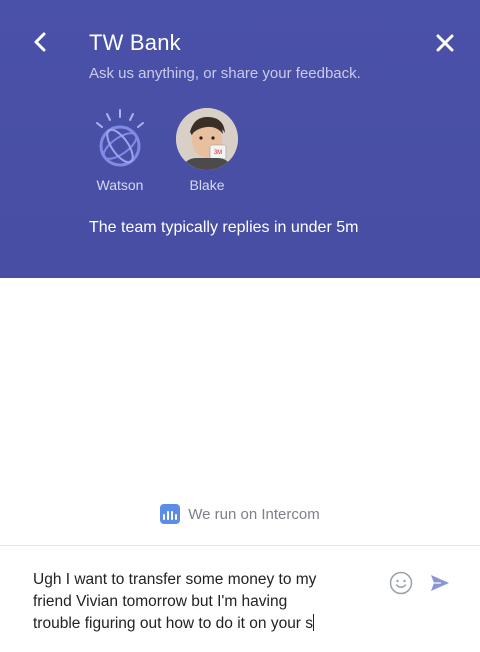  What do you see at coordinates (135, 42) in the screenshot?
I see `app-title: TW Bank` at bounding box center [135, 42].